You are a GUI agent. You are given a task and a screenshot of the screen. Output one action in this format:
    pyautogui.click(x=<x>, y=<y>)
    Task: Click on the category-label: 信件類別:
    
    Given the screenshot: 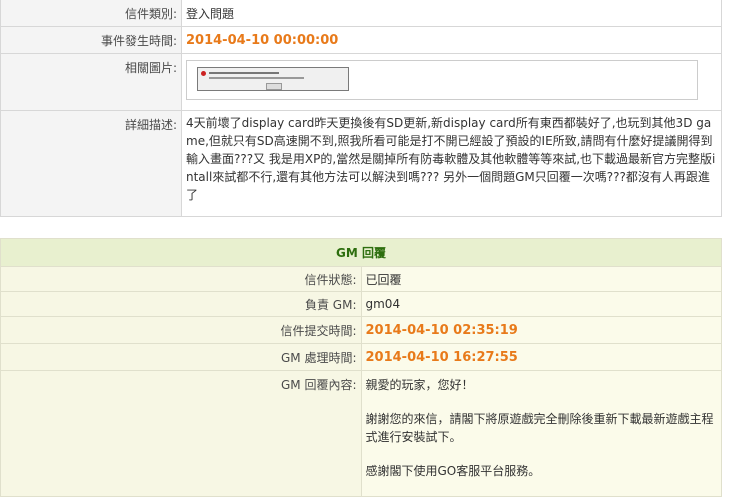 What is the action you would take?
    pyautogui.click(x=91, y=13)
    